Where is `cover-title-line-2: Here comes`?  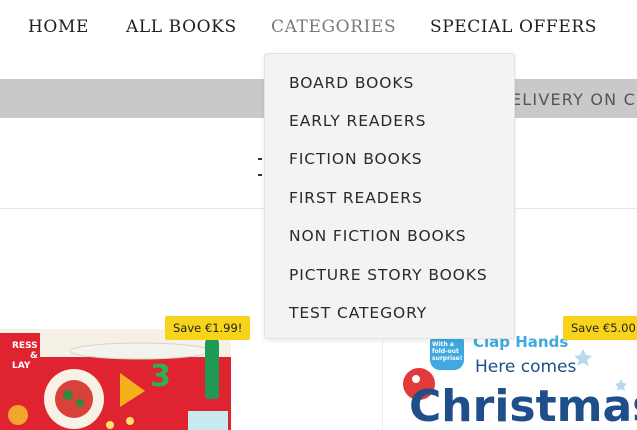 cover-title-line-2: Here comes is located at coordinates (526, 367).